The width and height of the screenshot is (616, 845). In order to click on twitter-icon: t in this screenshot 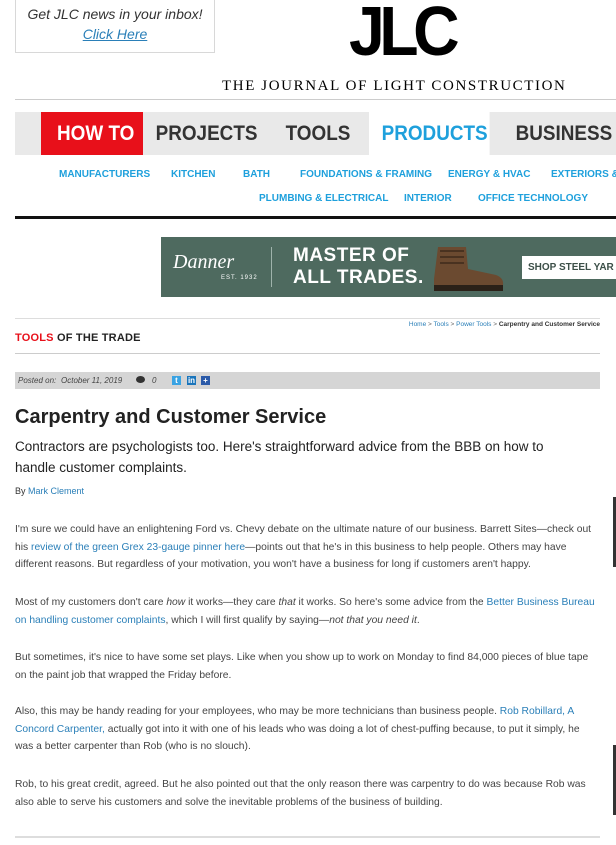, I will do `click(176, 380)`.